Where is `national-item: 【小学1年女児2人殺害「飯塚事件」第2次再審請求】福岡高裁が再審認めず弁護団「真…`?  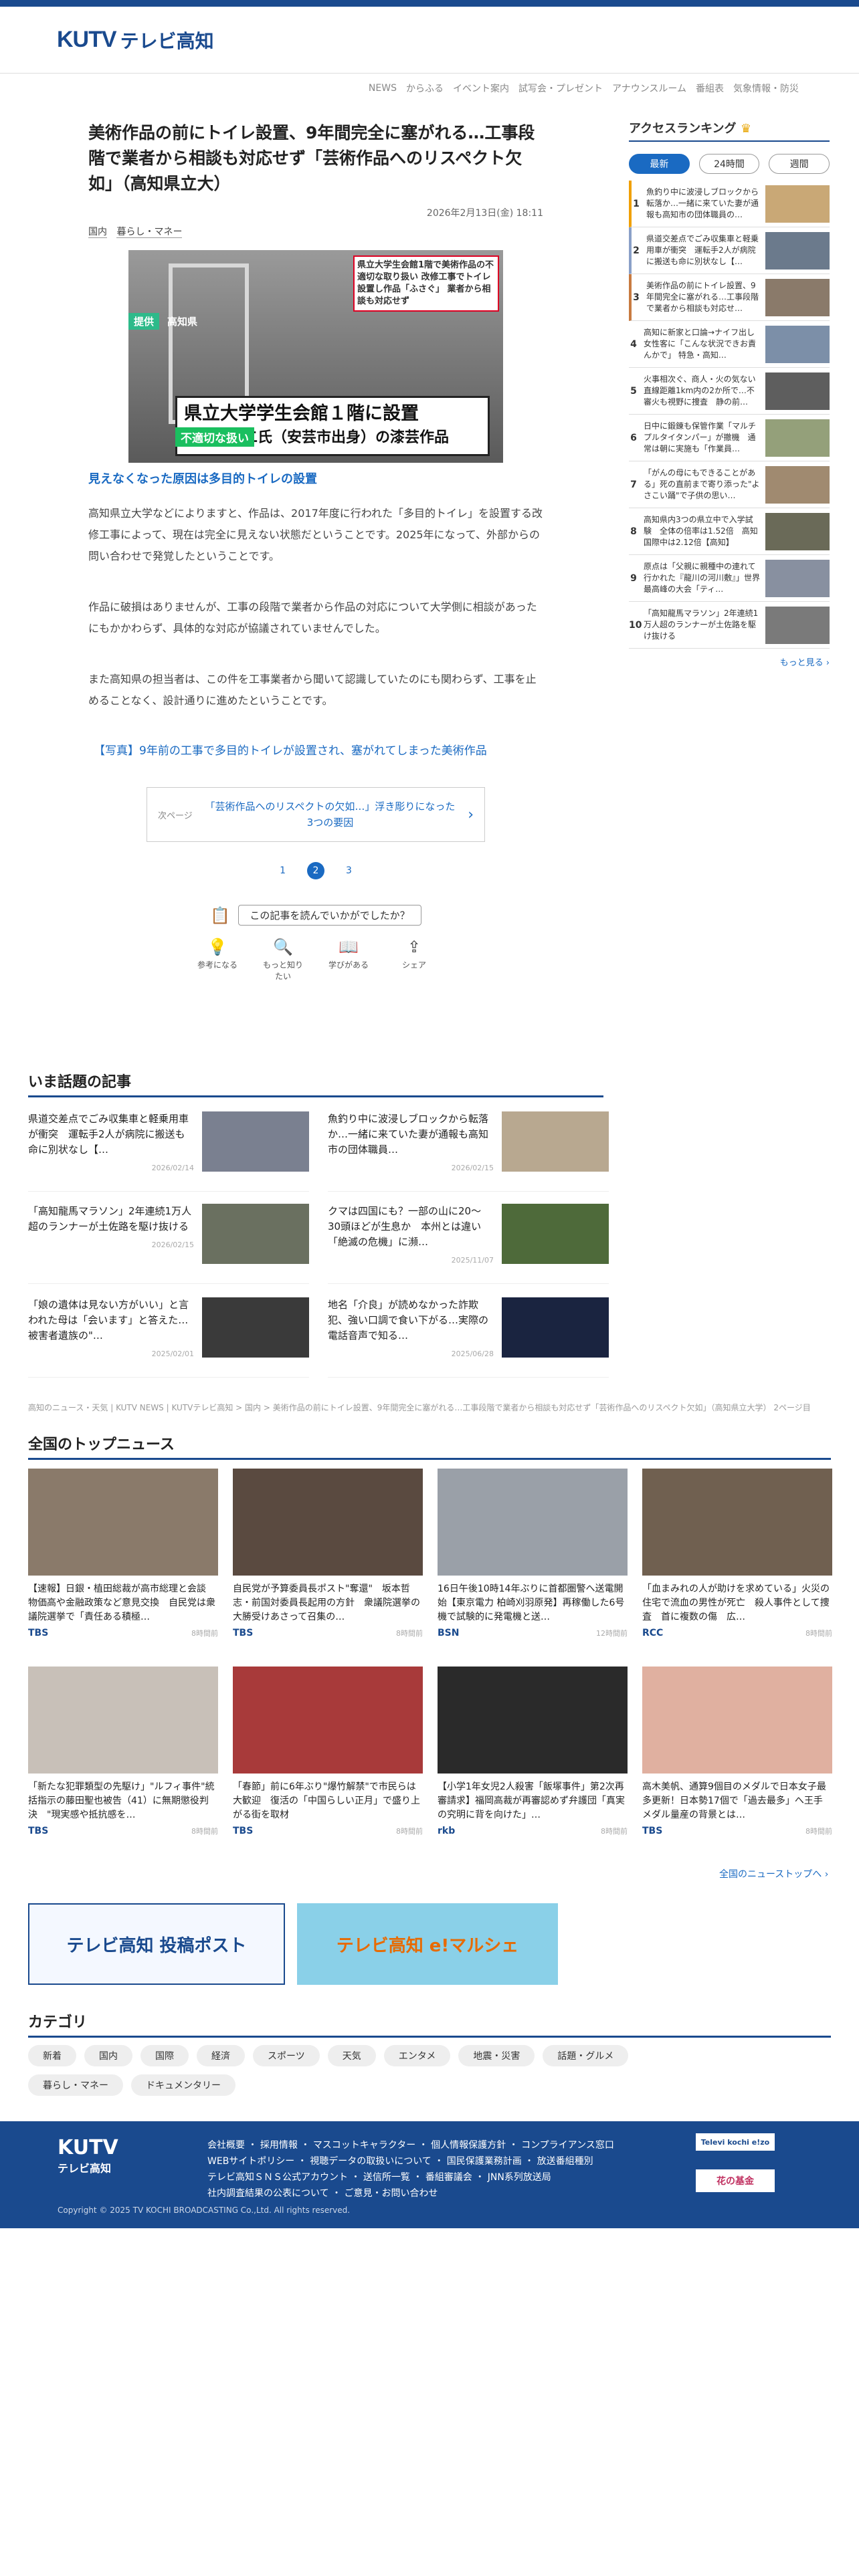 national-item: 【小学1年女児2人殺害「飯塚事件」第2次再審請求】福岡高裁が再審認めず弁護団「真… is located at coordinates (533, 1752).